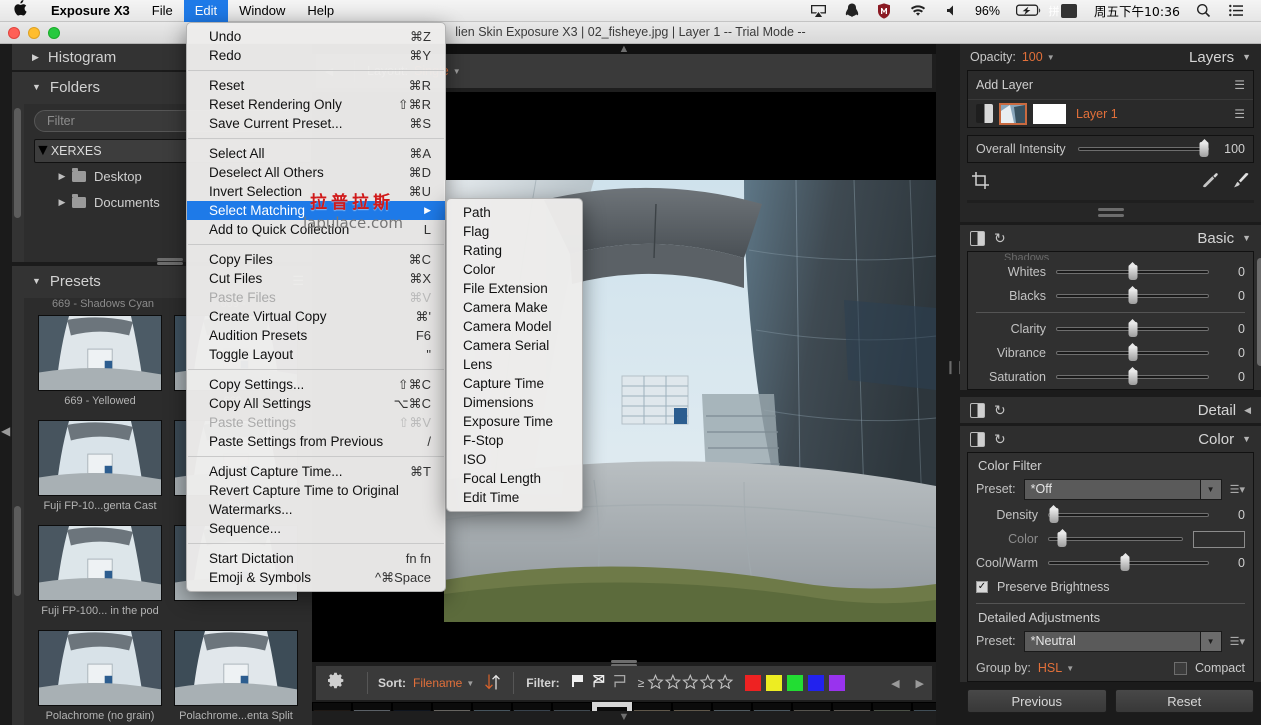  Describe the element at coordinates (316, 384) in the screenshot. I see `menu-item: Copy Settings... ⇧⌘C` at that location.